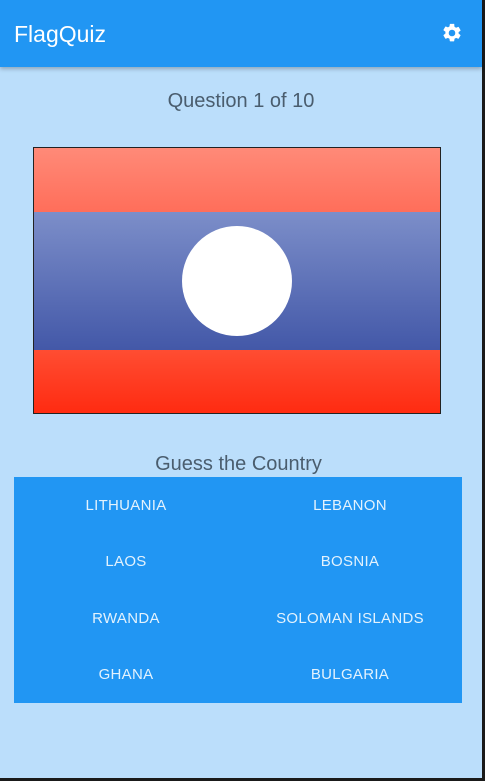 This screenshot has height=781, width=485. I want to click on question-counter: Question 1 of 10, so click(241, 101).